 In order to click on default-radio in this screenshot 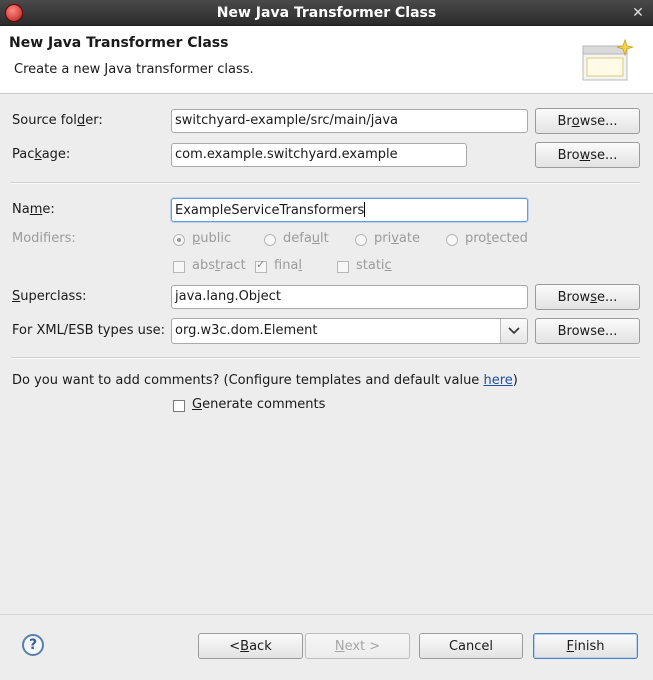, I will do `click(270, 240)`.